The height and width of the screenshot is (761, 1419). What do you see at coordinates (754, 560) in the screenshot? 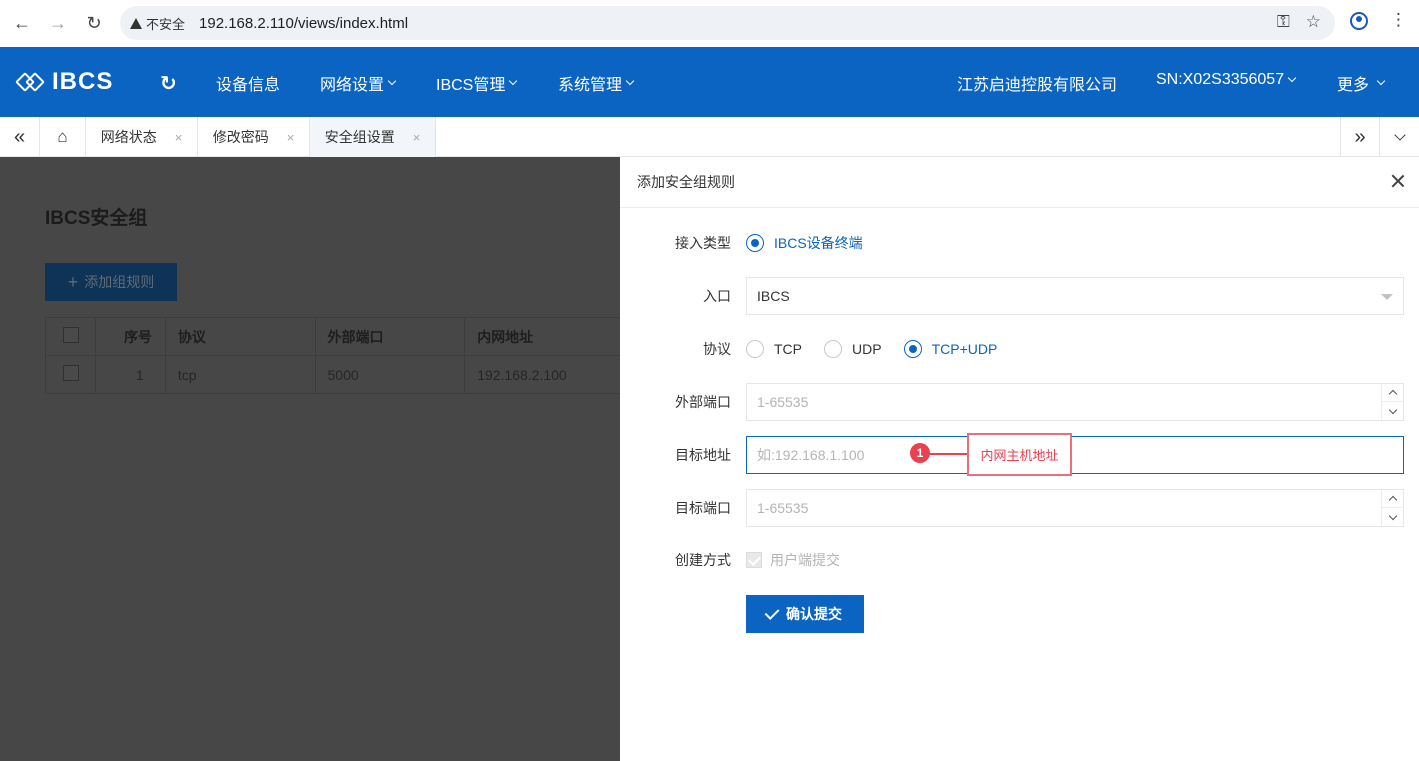
I see `checkbox-box` at bounding box center [754, 560].